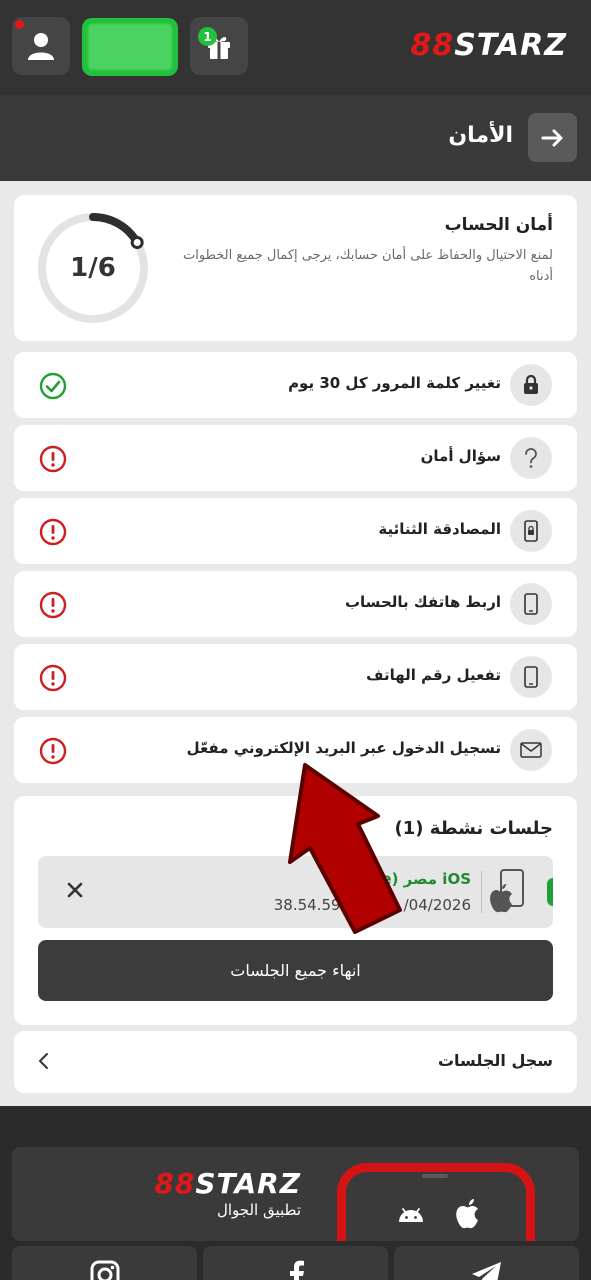 The height and width of the screenshot is (1280, 591). I want to click on brand-logo: 88STARZ, so click(488, 45).